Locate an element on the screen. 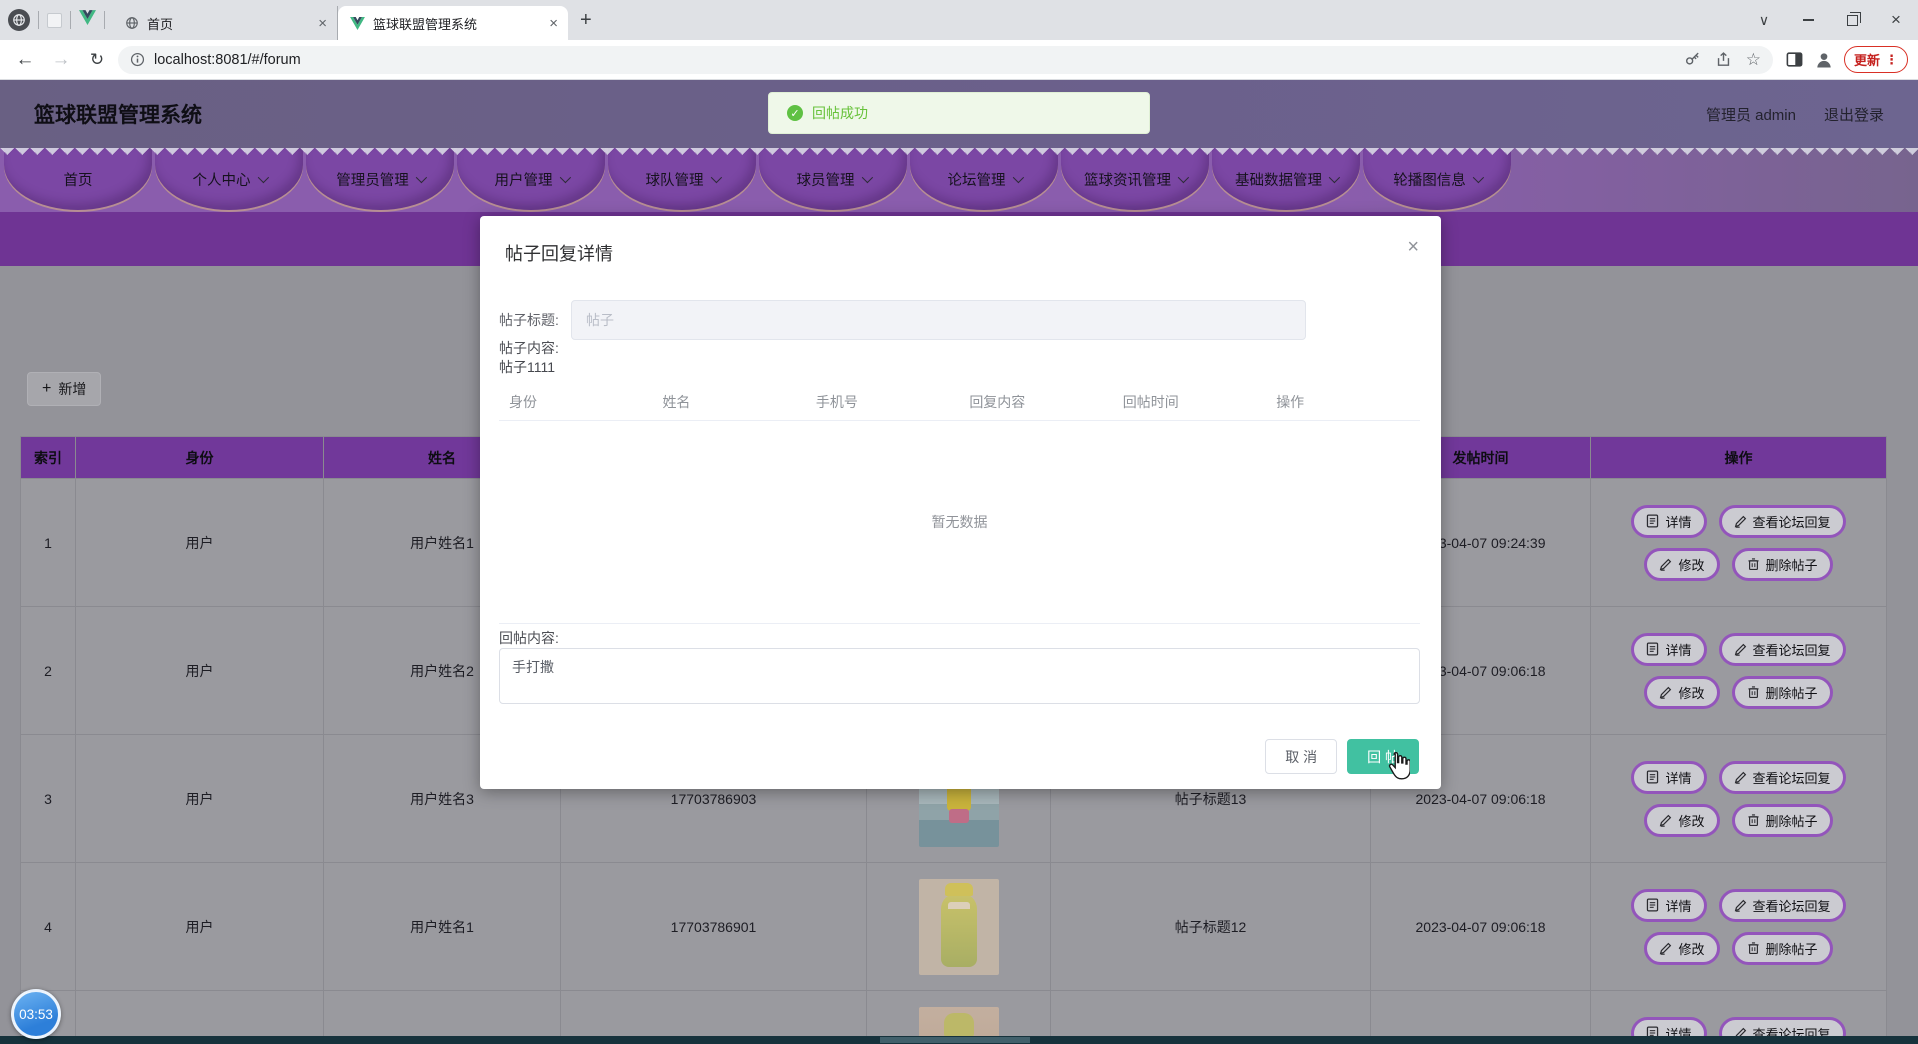  nav-item: 基础数据管理 is located at coordinates (1286, 179).